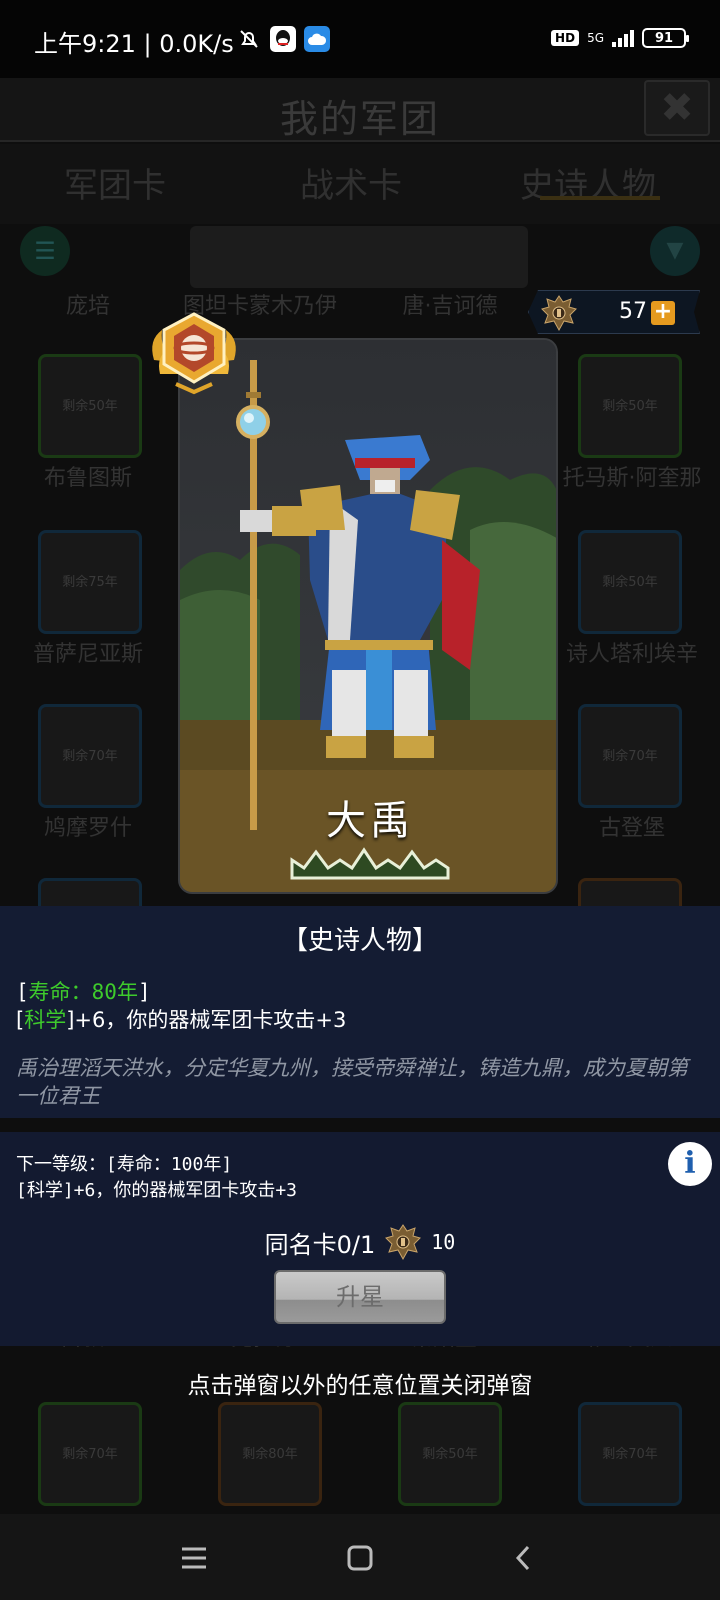 This screenshot has width=720, height=1600. I want to click on status-bar: 上午9:21 | 0.0K/s HD 5G 91, so click(360, 39).